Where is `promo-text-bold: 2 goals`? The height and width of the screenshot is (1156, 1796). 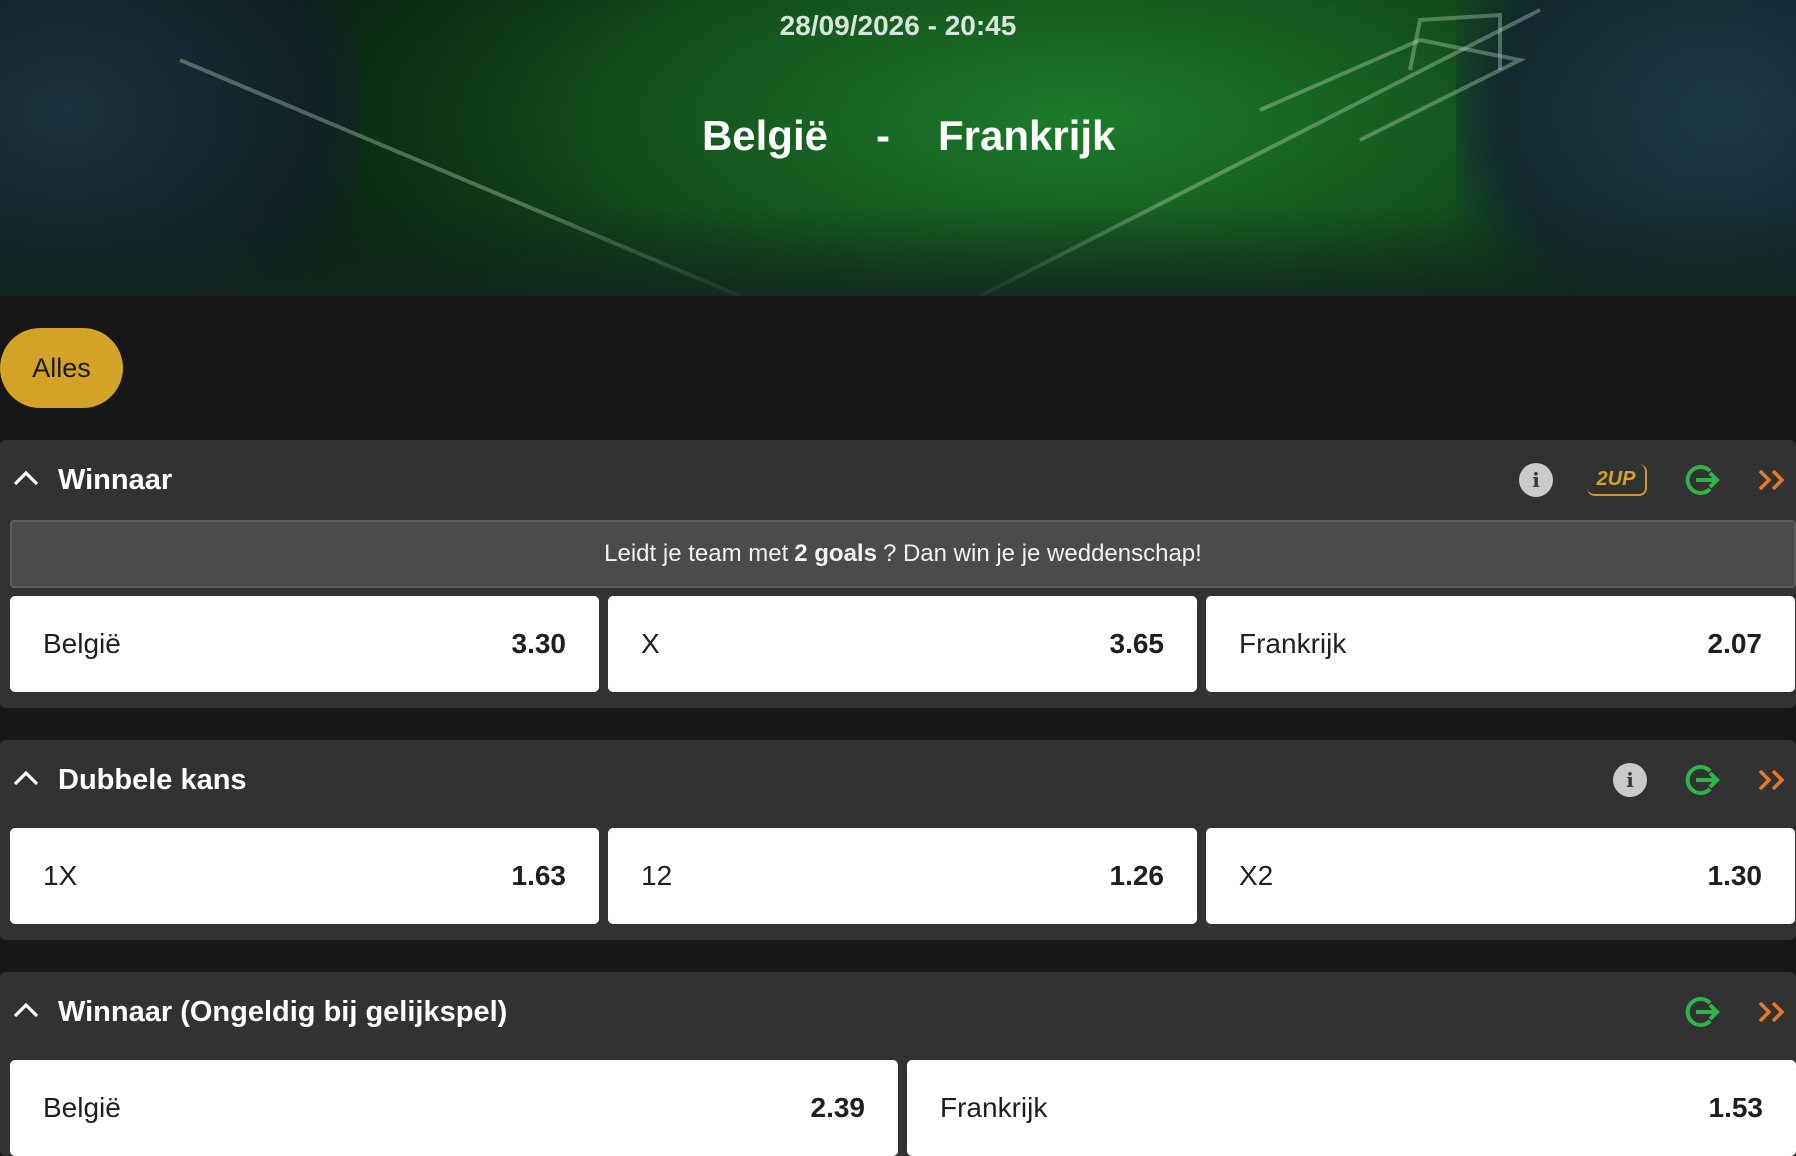
promo-text-bold: 2 goals is located at coordinates (835, 553).